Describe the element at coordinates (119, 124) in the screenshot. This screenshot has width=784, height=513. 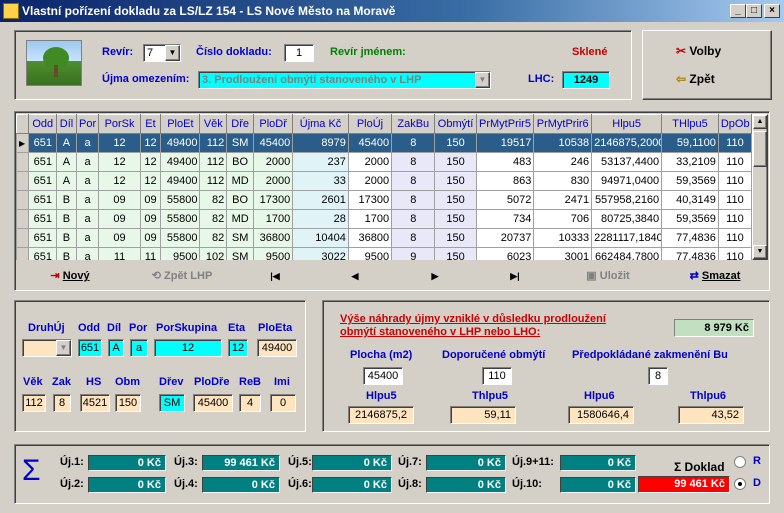
I see `column-header: PorSk` at that location.